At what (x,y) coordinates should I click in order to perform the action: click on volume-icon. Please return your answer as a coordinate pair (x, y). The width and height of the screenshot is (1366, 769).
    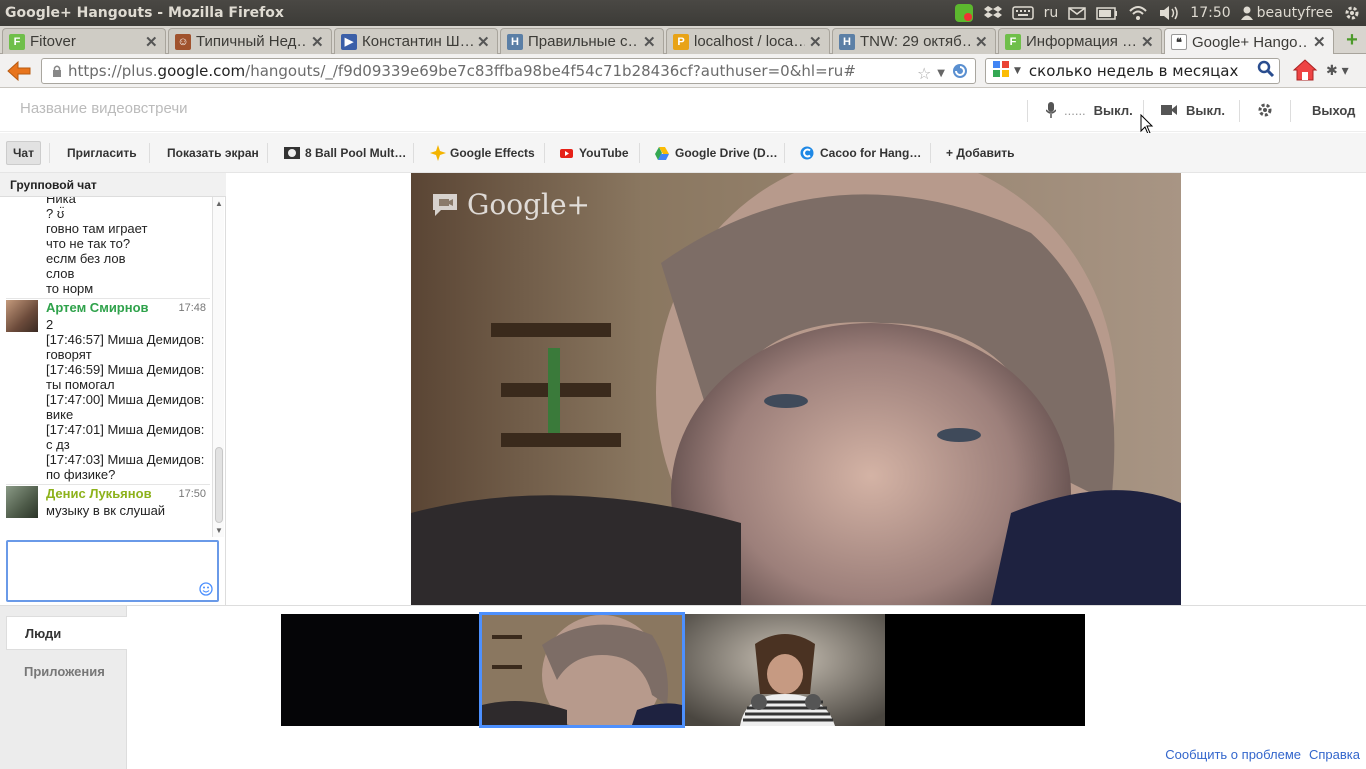
    Looking at the image, I should click on (1169, 13).